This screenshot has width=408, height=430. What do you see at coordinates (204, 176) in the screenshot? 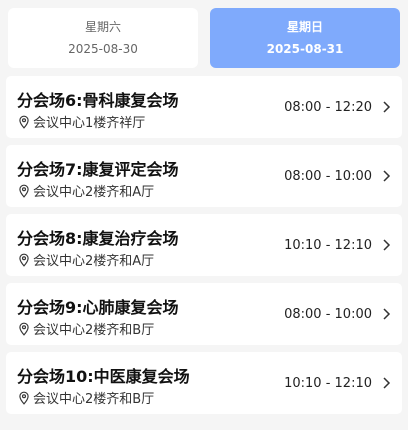
I see `session-card: 分会场7:康复评定会场 会议中心2楼齐和A厅 08:00 - 10:00` at bounding box center [204, 176].